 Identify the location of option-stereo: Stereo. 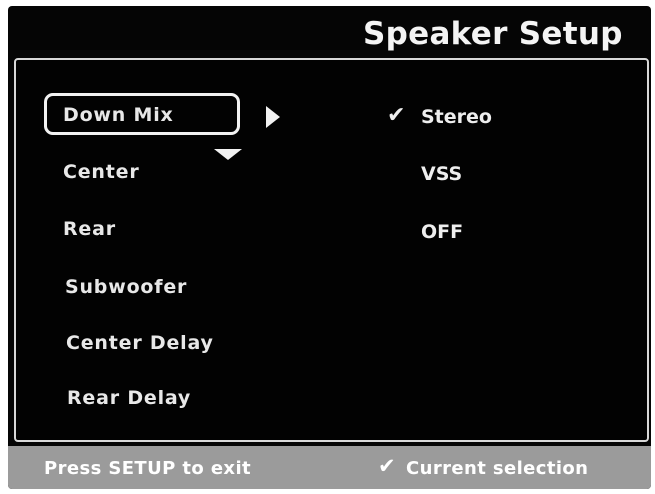
(456, 117).